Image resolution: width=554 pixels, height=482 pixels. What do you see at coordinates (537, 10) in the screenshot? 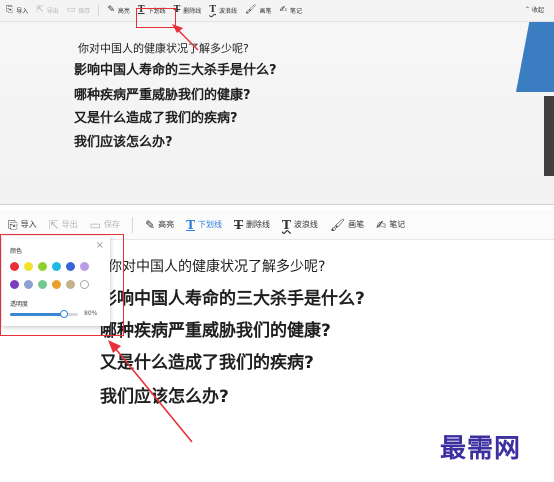
I see `collapse-label: 收起` at bounding box center [537, 10].